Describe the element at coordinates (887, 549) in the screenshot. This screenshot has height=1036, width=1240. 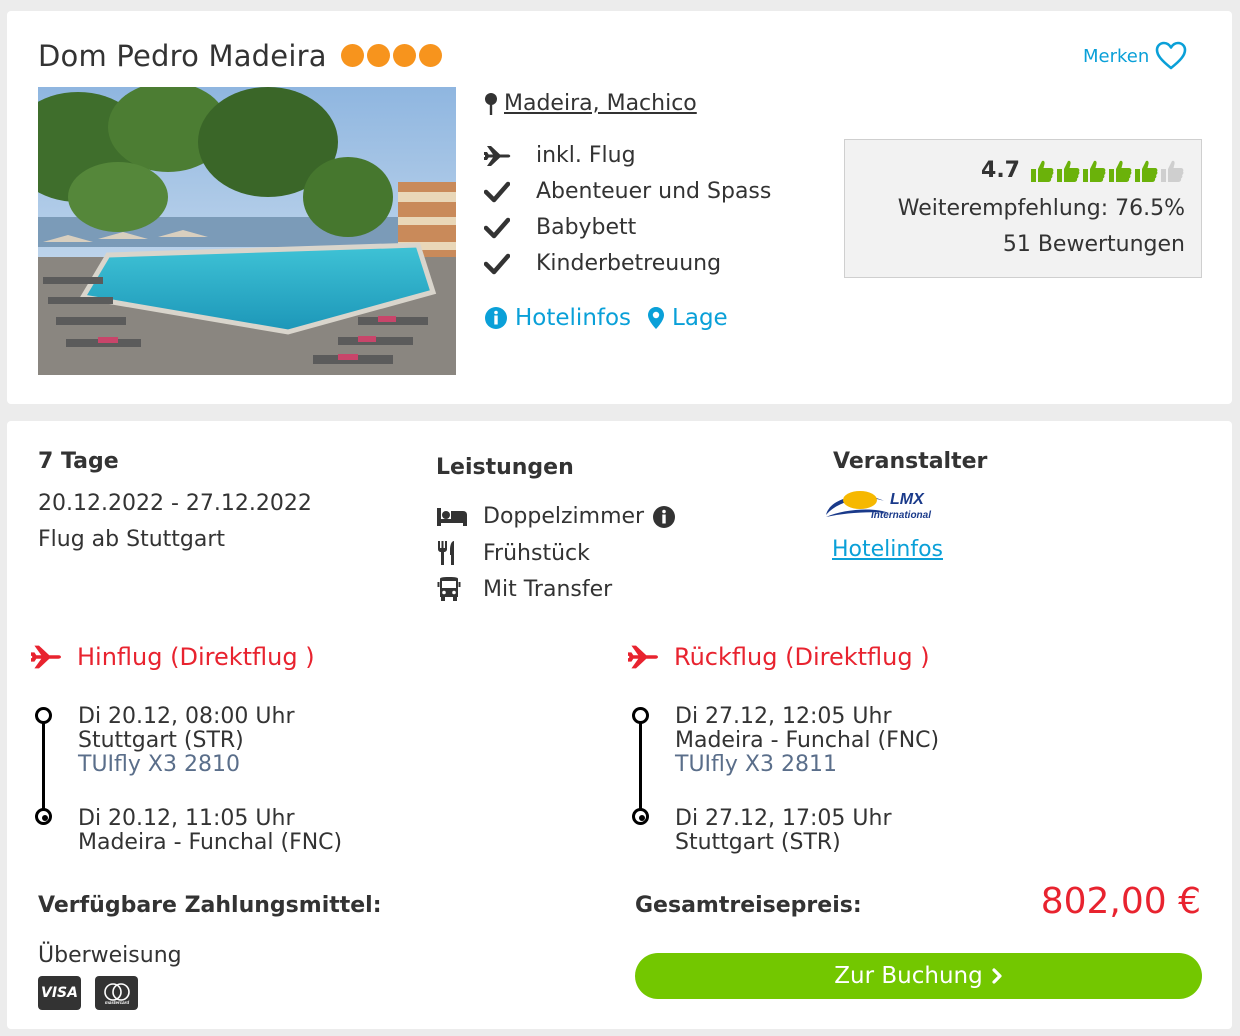
I see `veranstalter-hotelinfos-link: Hotelinfos` at that location.